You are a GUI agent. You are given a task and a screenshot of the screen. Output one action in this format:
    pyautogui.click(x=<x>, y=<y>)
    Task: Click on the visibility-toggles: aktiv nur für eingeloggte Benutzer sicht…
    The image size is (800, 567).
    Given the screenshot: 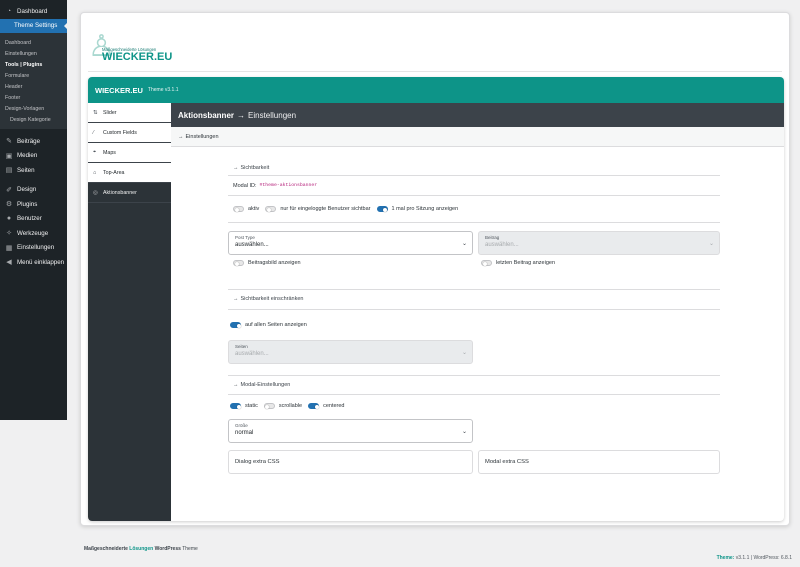 What is the action you would take?
    pyautogui.click(x=474, y=209)
    